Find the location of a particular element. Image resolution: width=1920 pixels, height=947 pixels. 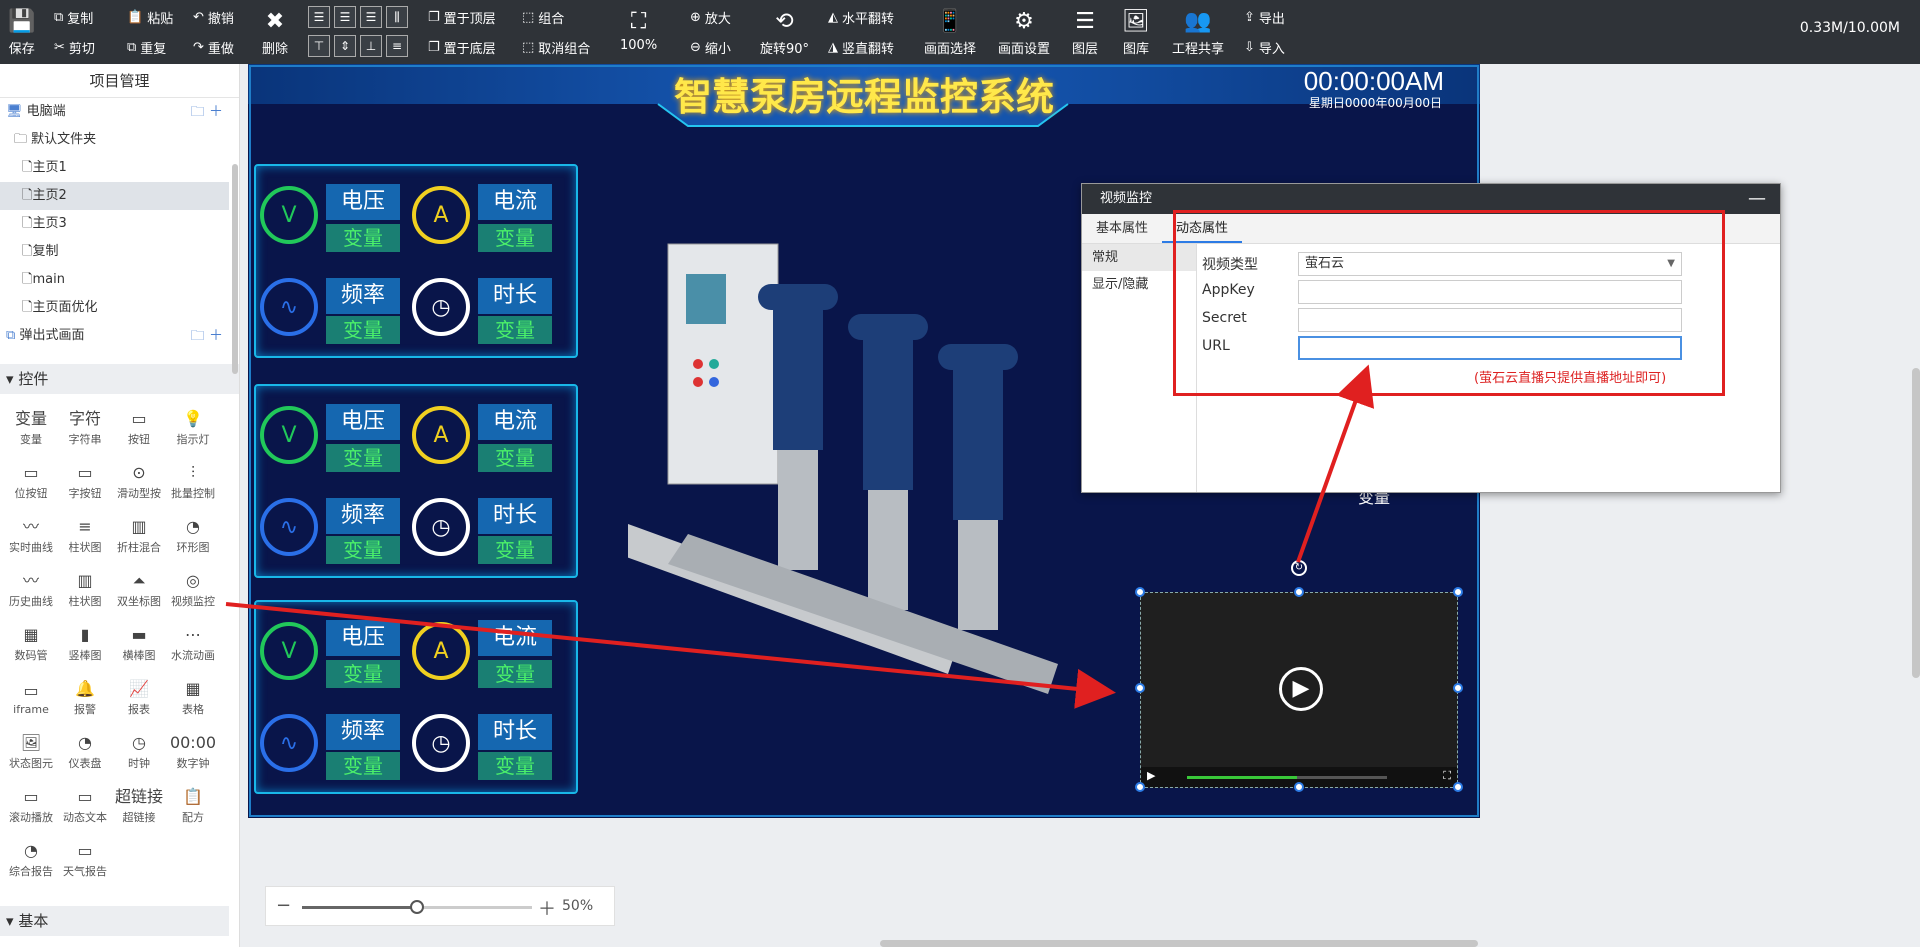

zoom-fit-button: ⛶ 100% is located at coordinates (638, 30).